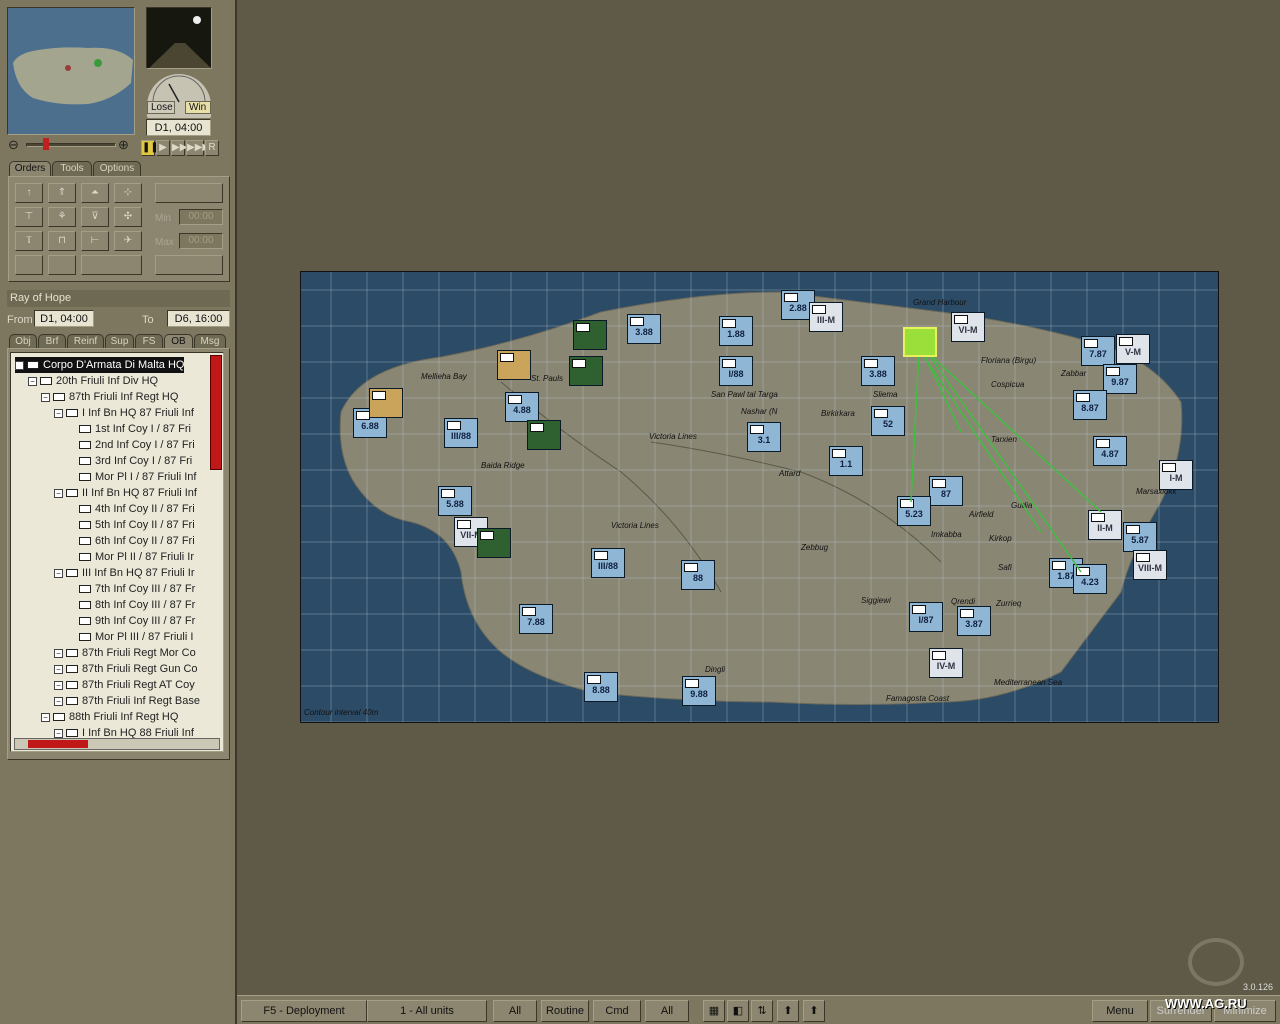 This screenshot has height=1024, width=1280. I want to click on ob-hscrollbar-thumb, so click(58, 744).